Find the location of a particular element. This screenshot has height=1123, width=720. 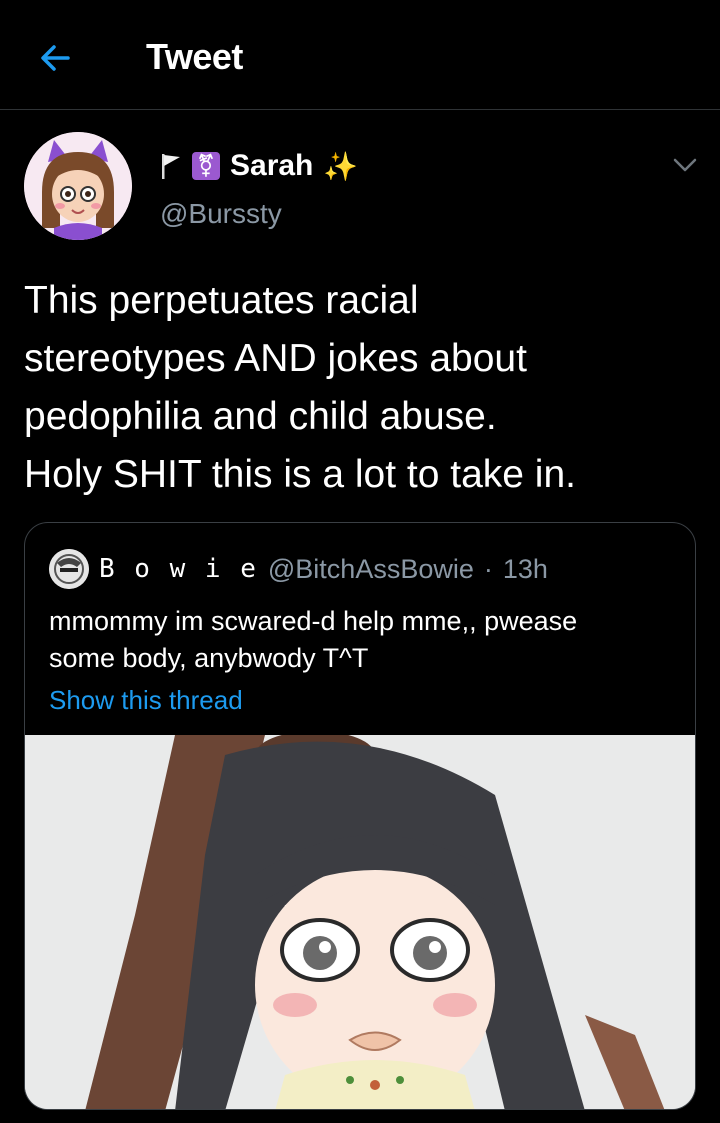

author-name-row: ⚧ Sarah ✨ is located at coordinates (259, 166).